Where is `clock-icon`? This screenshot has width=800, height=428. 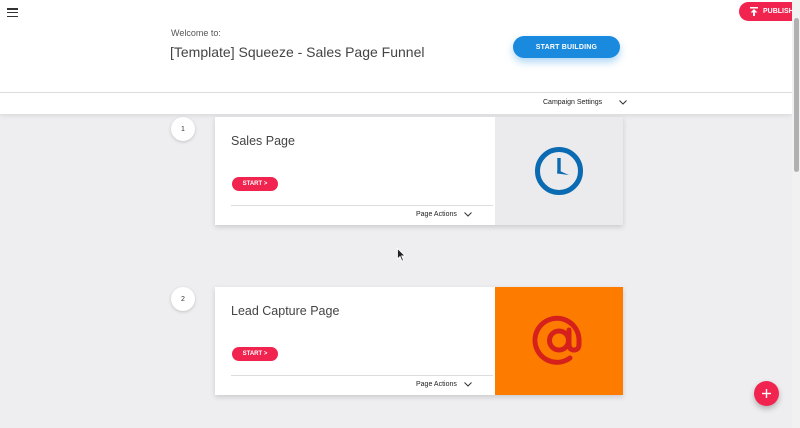 clock-icon is located at coordinates (559, 171).